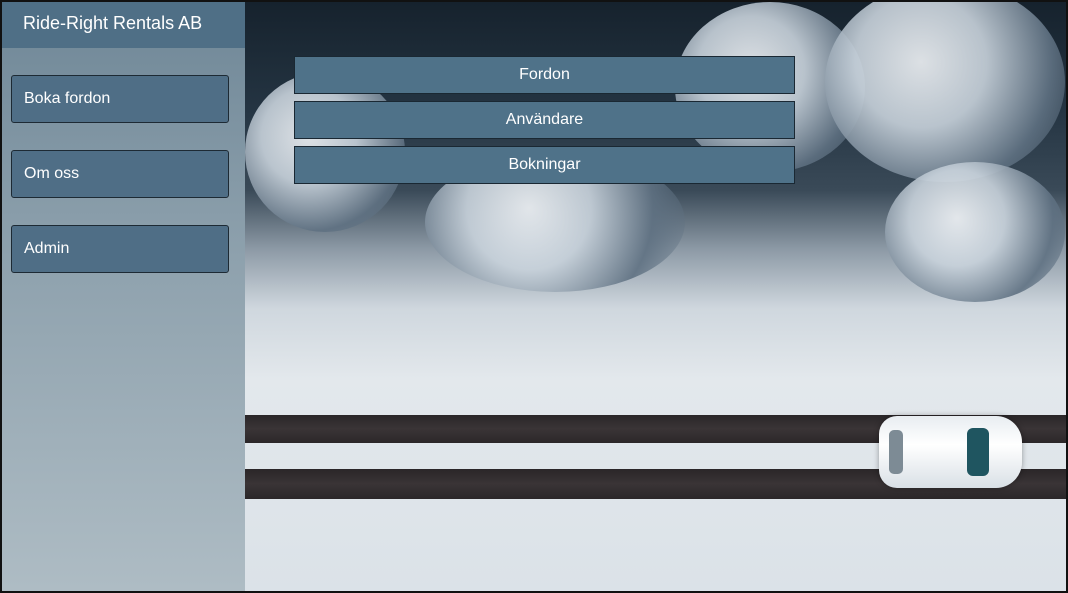 Image resolution: width=1068 pixels, height=593 pixels. I want to click on admin-bokningar-button: Bokningar, so click(544, 165).